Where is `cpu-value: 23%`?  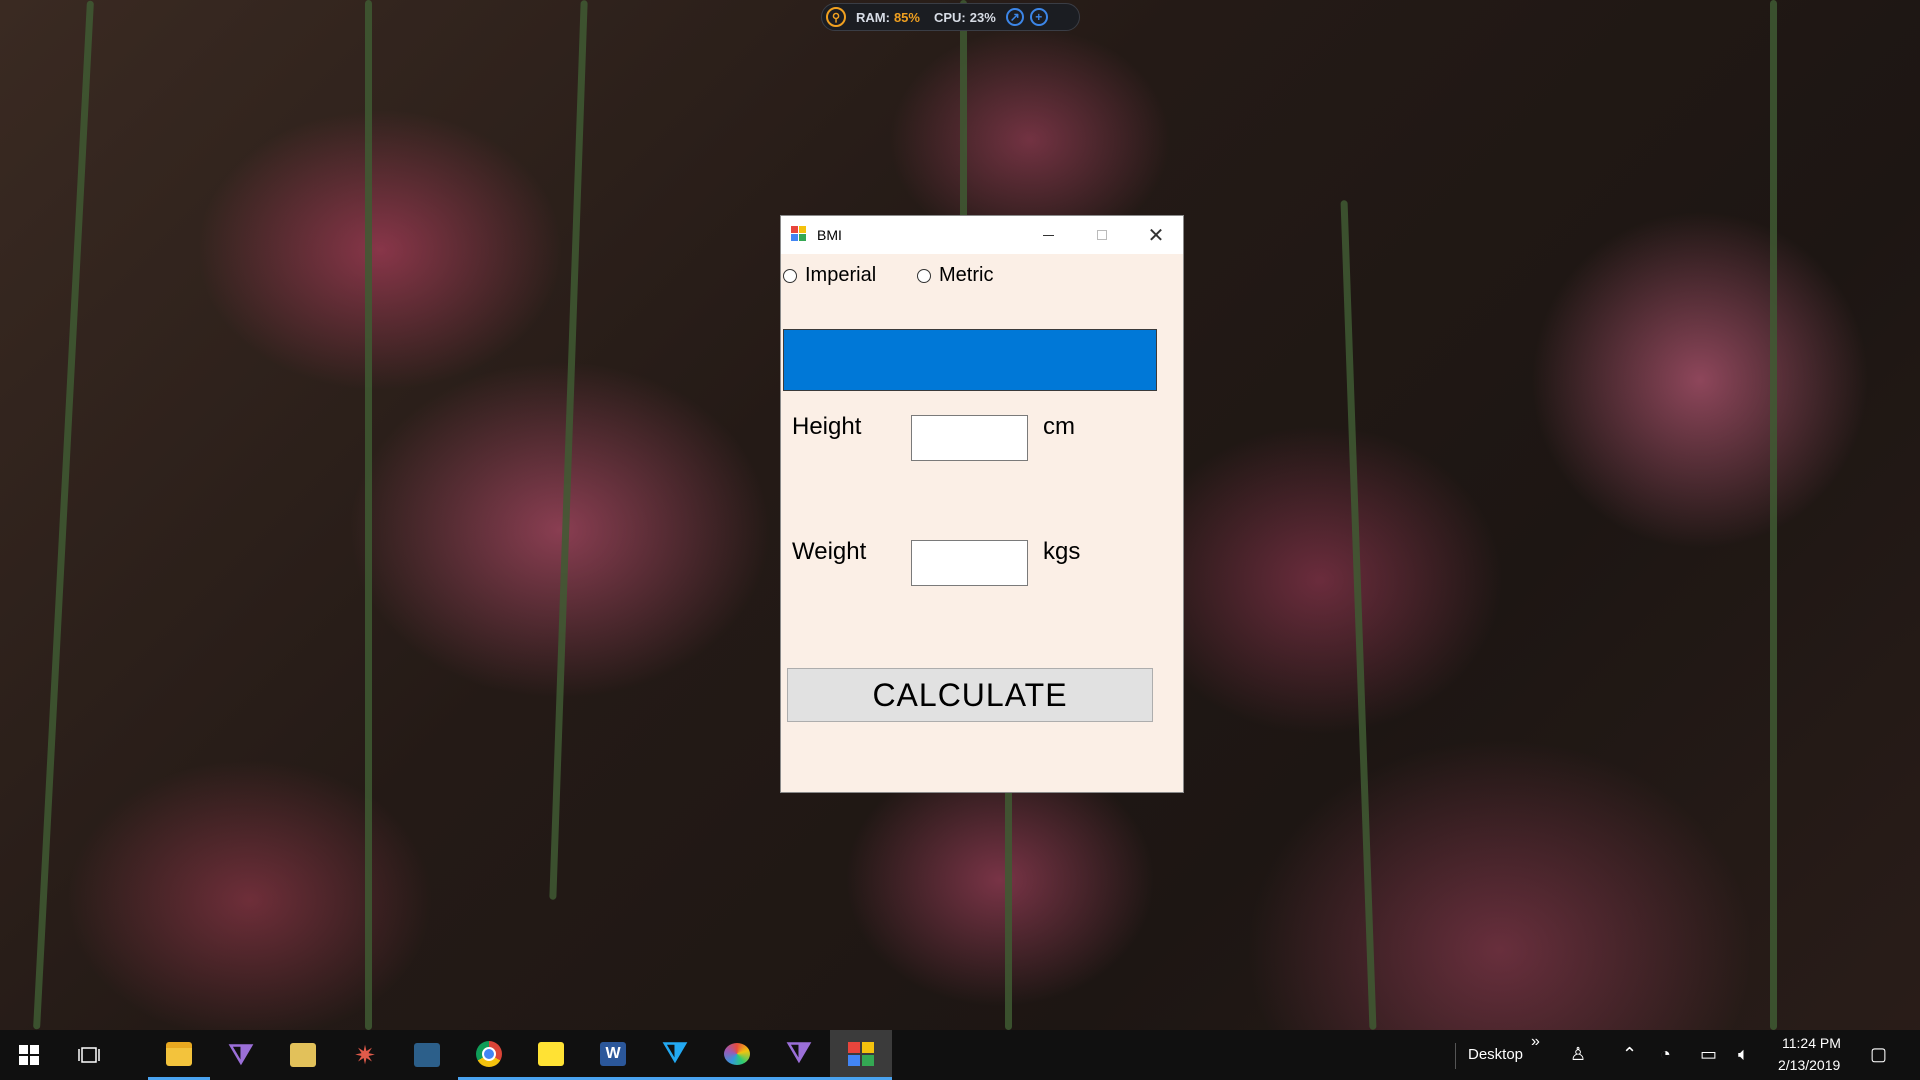
cpu-value: 23% is located at coordinates (982, 17).